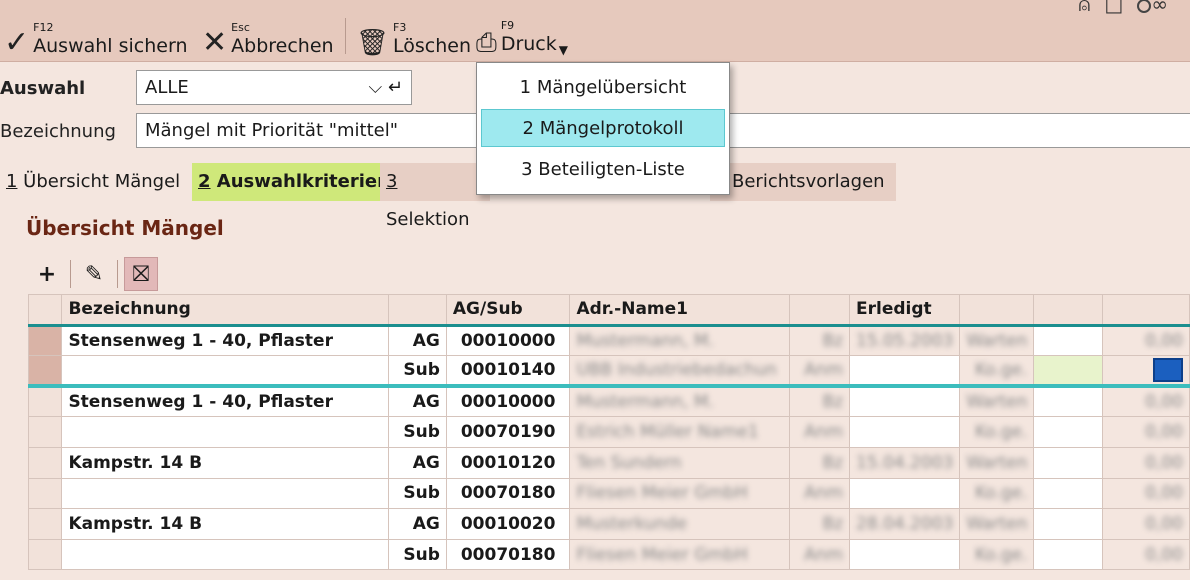 Image resolution: width=1190 pixels, height=580 pixels. Describe the element at coordinates (94, 274) in the screenshot. I see `edit-icon: ✎` at that location.